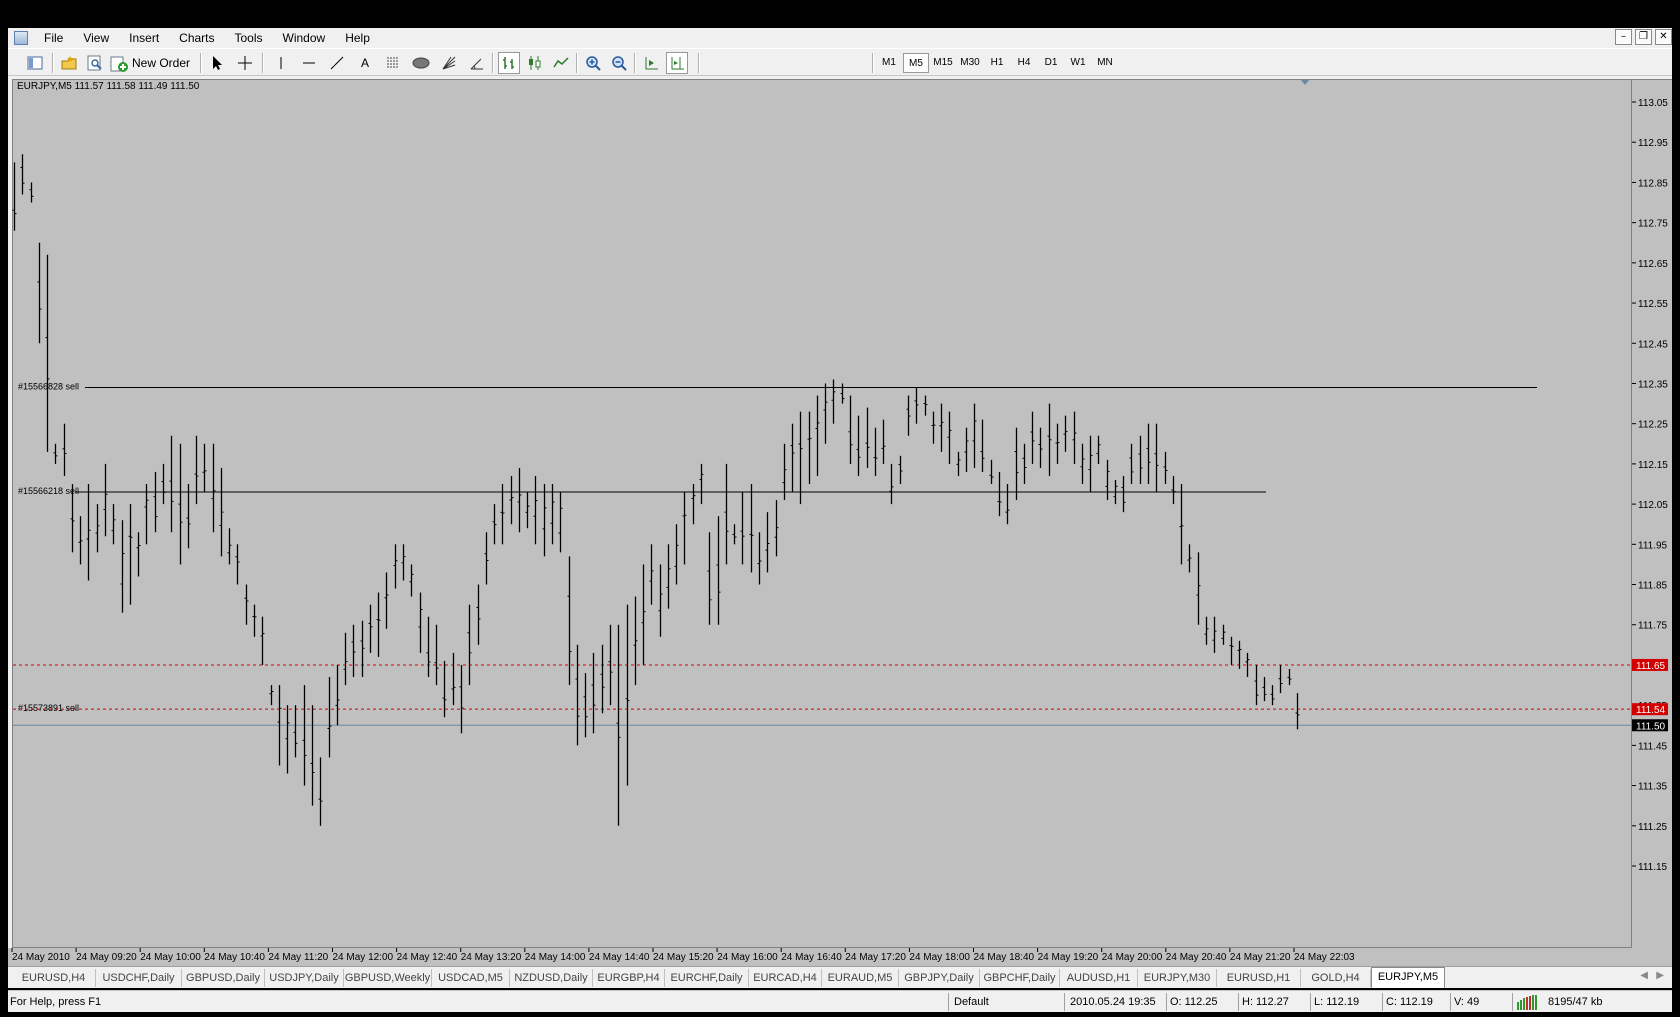 The width and height of the screenshot is (1680, 1017). Describe the element at coordinates (1653, 224) in the screenshot. I see `price-tick-label: 112.75` at that location.